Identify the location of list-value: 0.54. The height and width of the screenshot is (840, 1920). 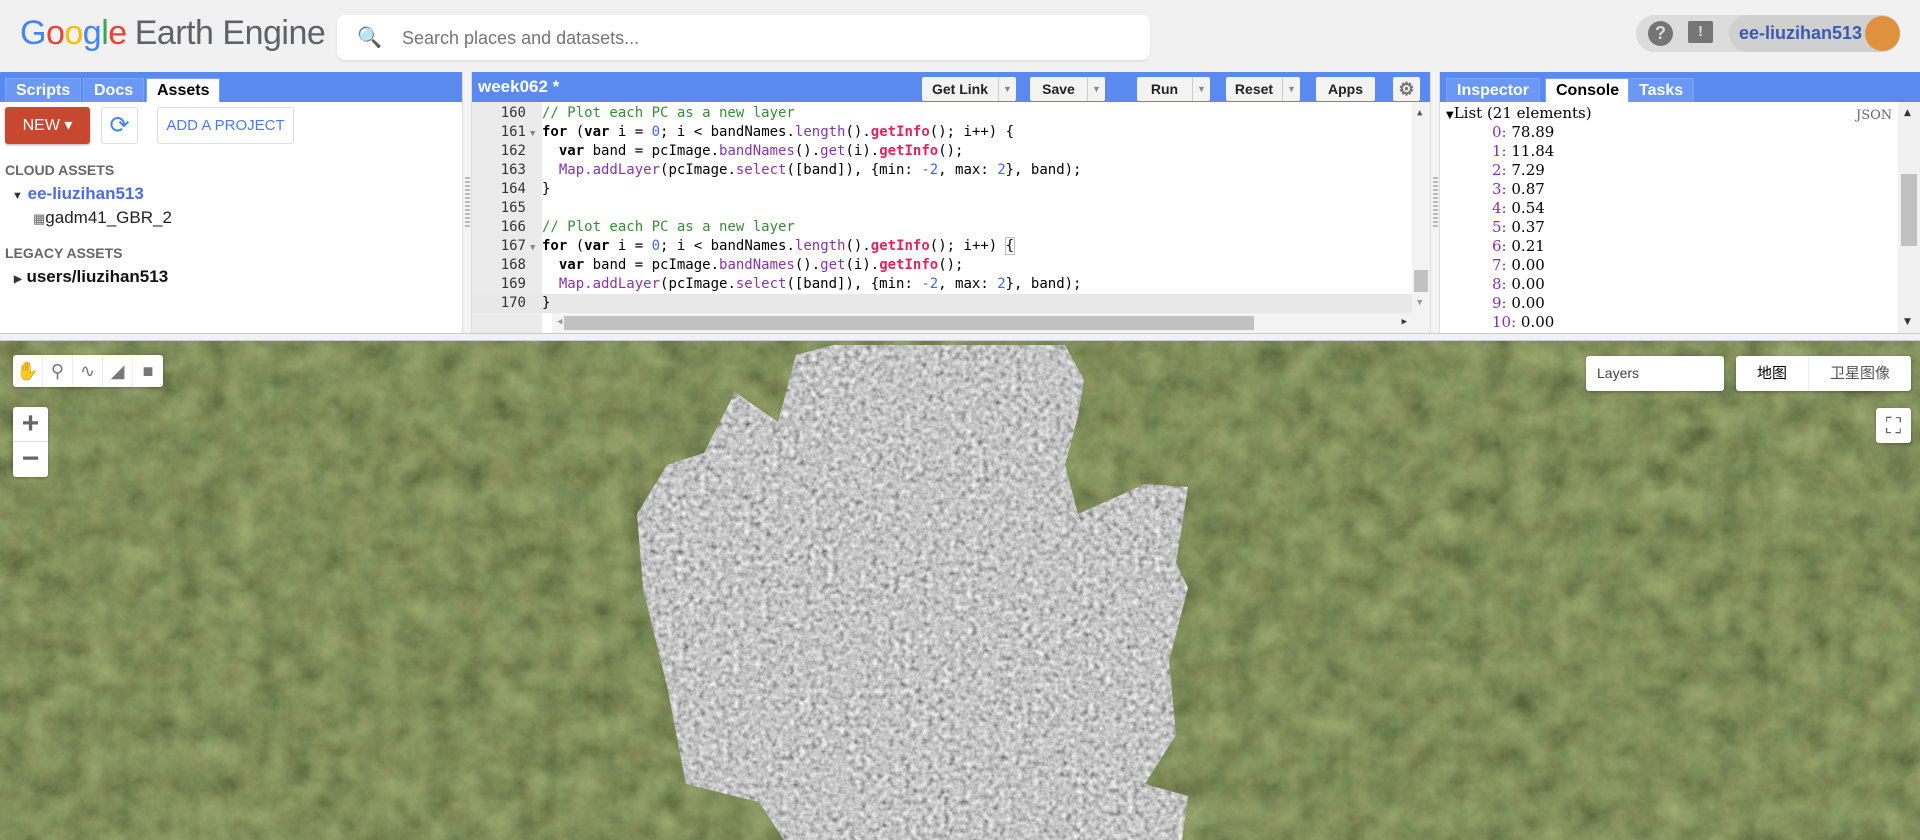
(1528, 208).